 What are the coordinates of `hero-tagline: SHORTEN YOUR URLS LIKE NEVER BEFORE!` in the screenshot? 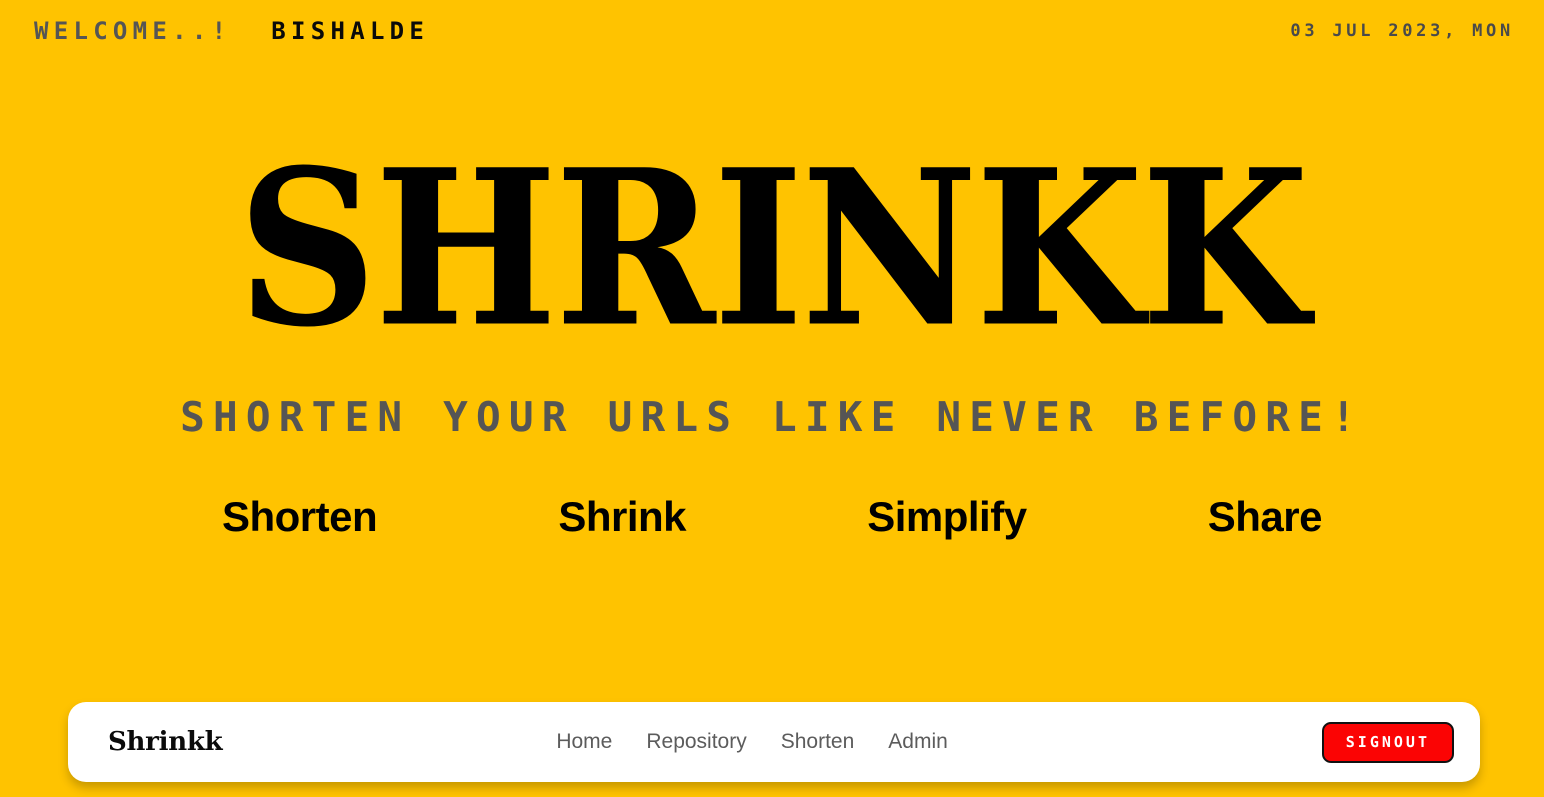 It's located at (772, 416).